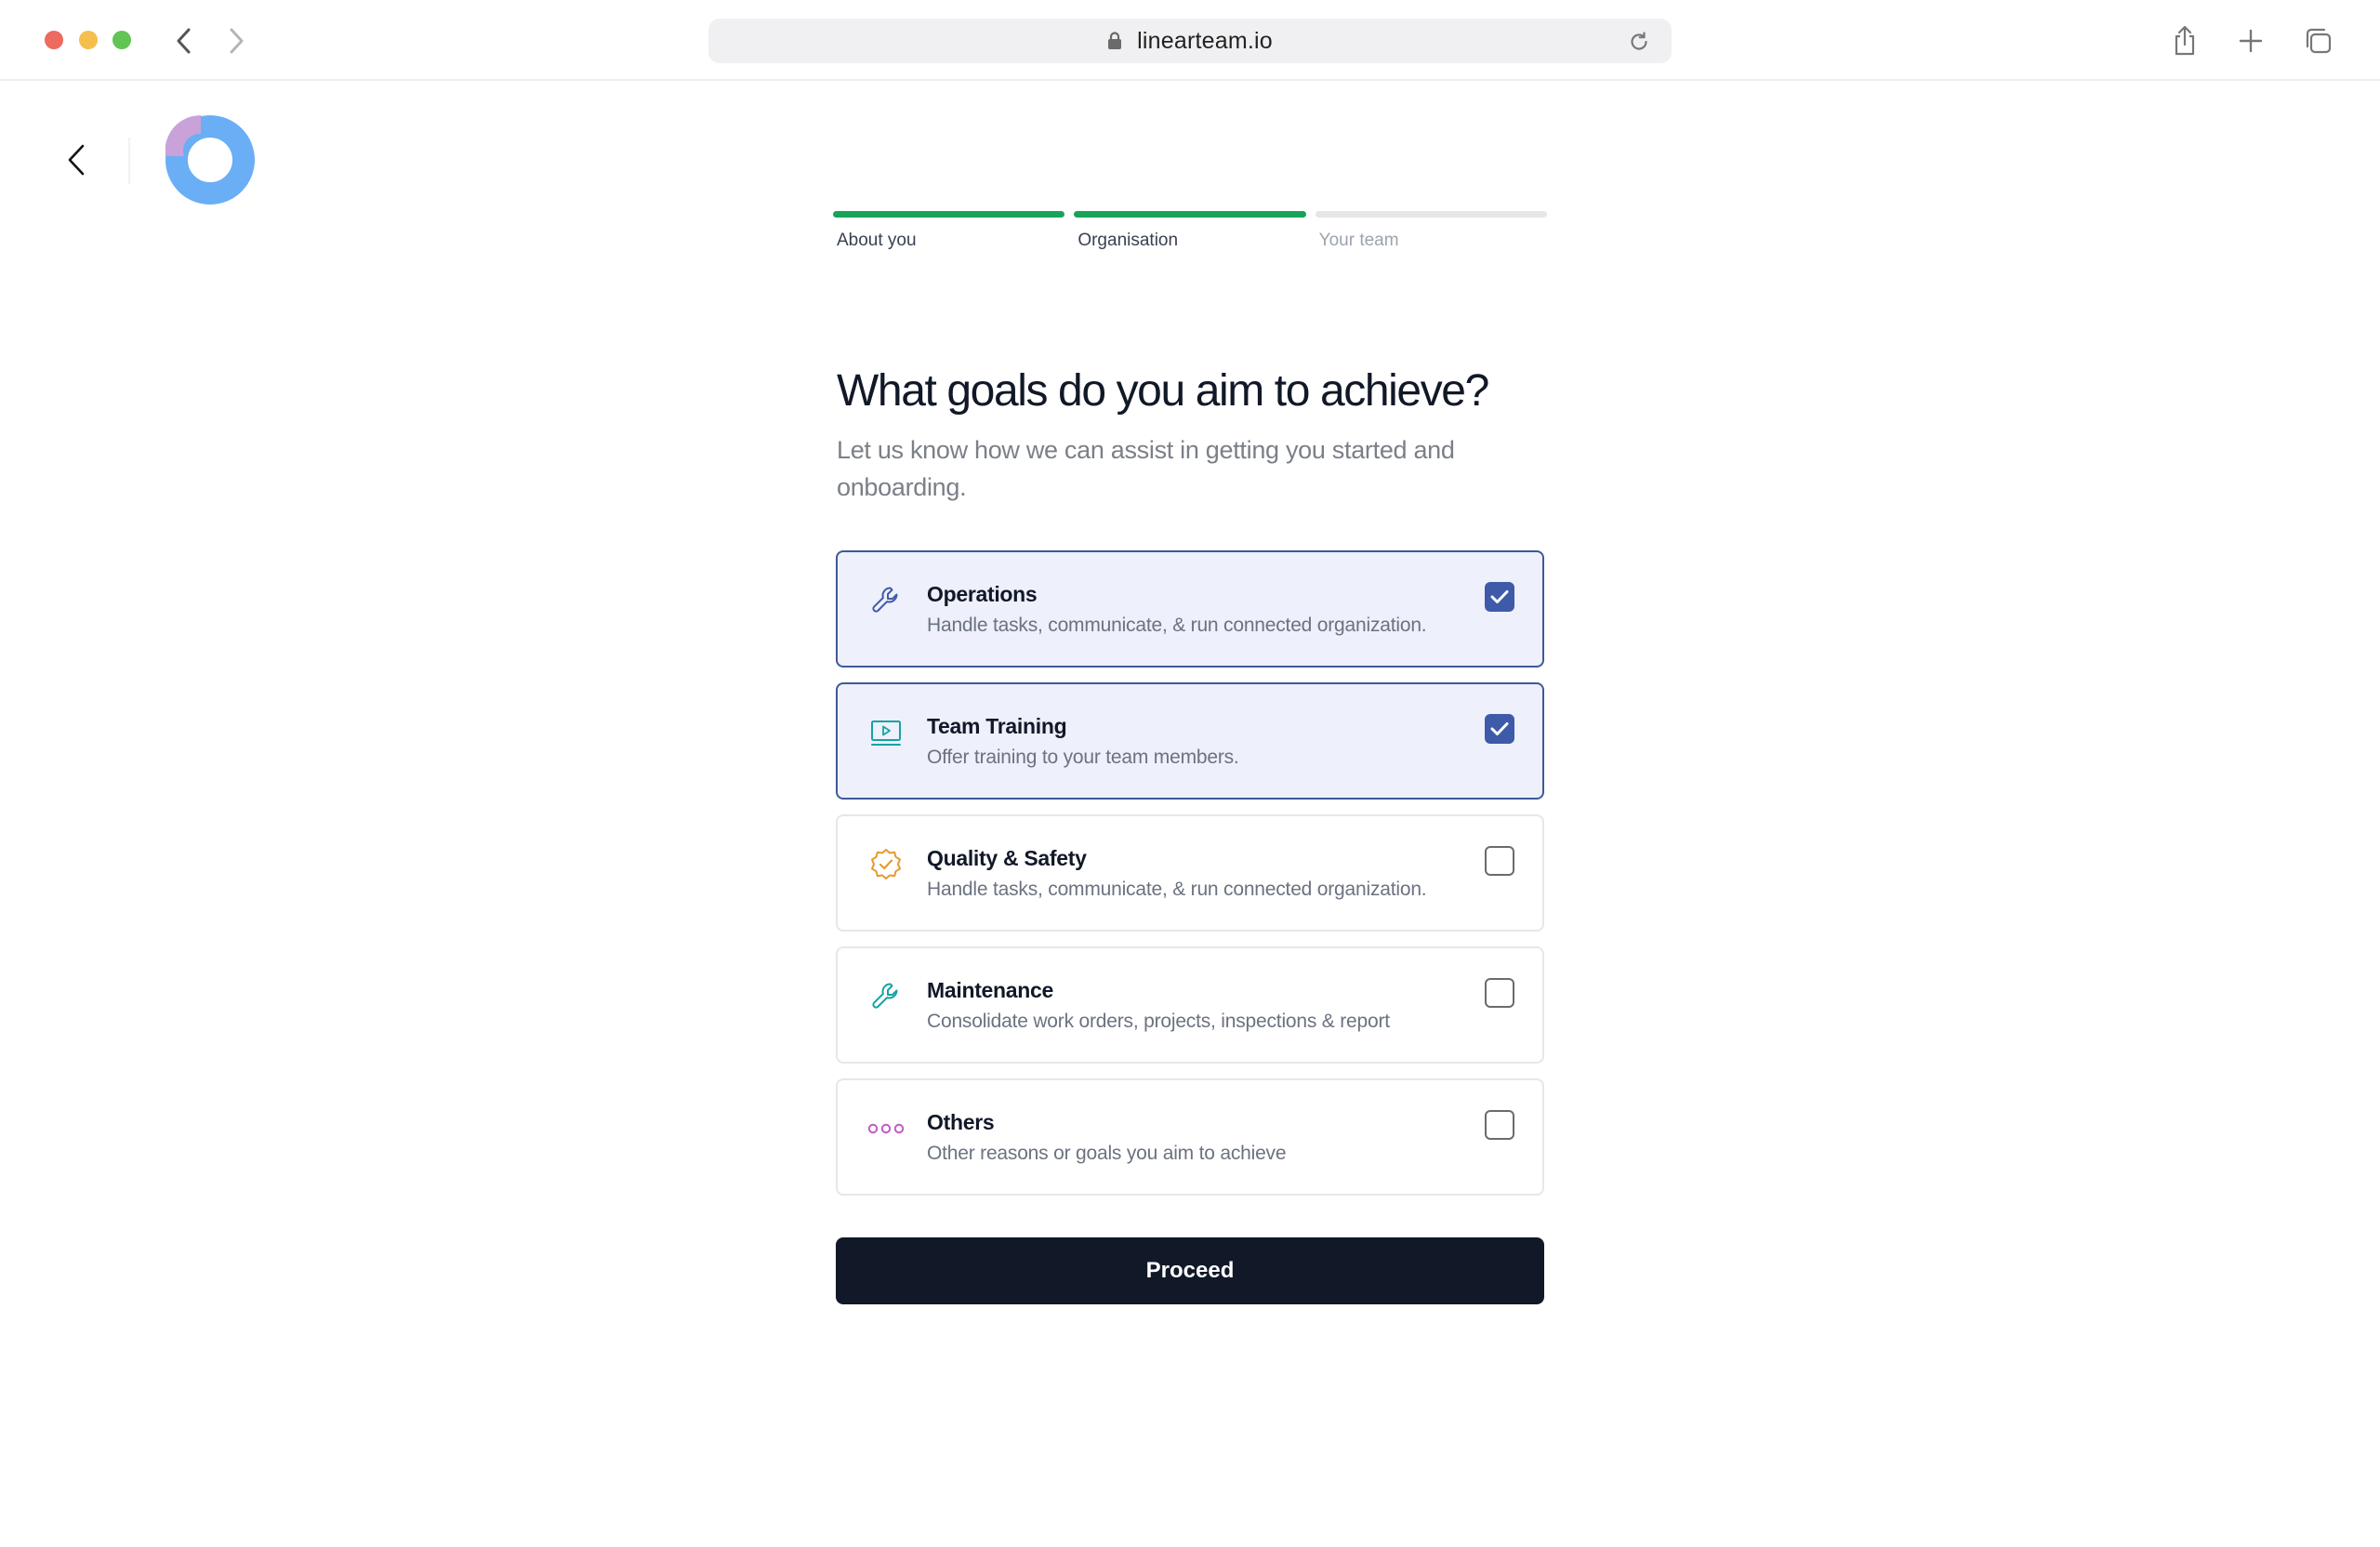 The height and width of the screenshot is (1547, 2380). What do you see at coordinates (886, 1128) in the screenshot?
I see `more-dots-icon` at bounding box center [886, 1128].